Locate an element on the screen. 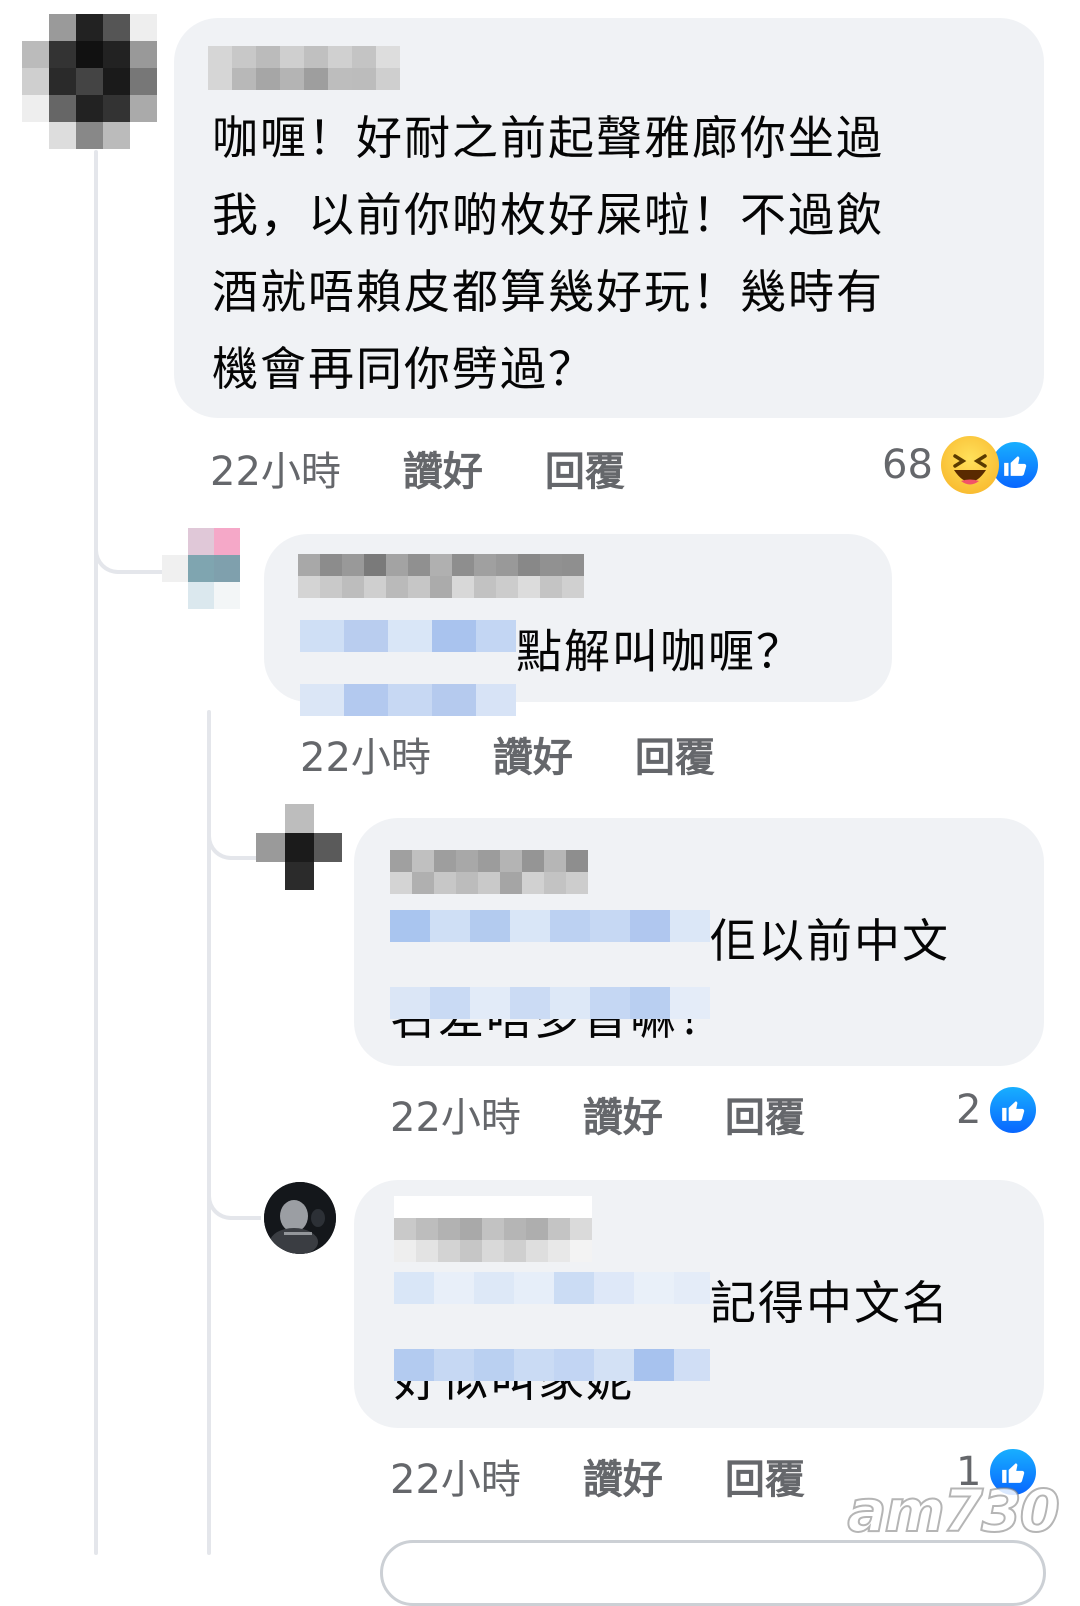 This screenshot has width=1080, height=1606. thread-line-main is located at coordinates (96, 852).